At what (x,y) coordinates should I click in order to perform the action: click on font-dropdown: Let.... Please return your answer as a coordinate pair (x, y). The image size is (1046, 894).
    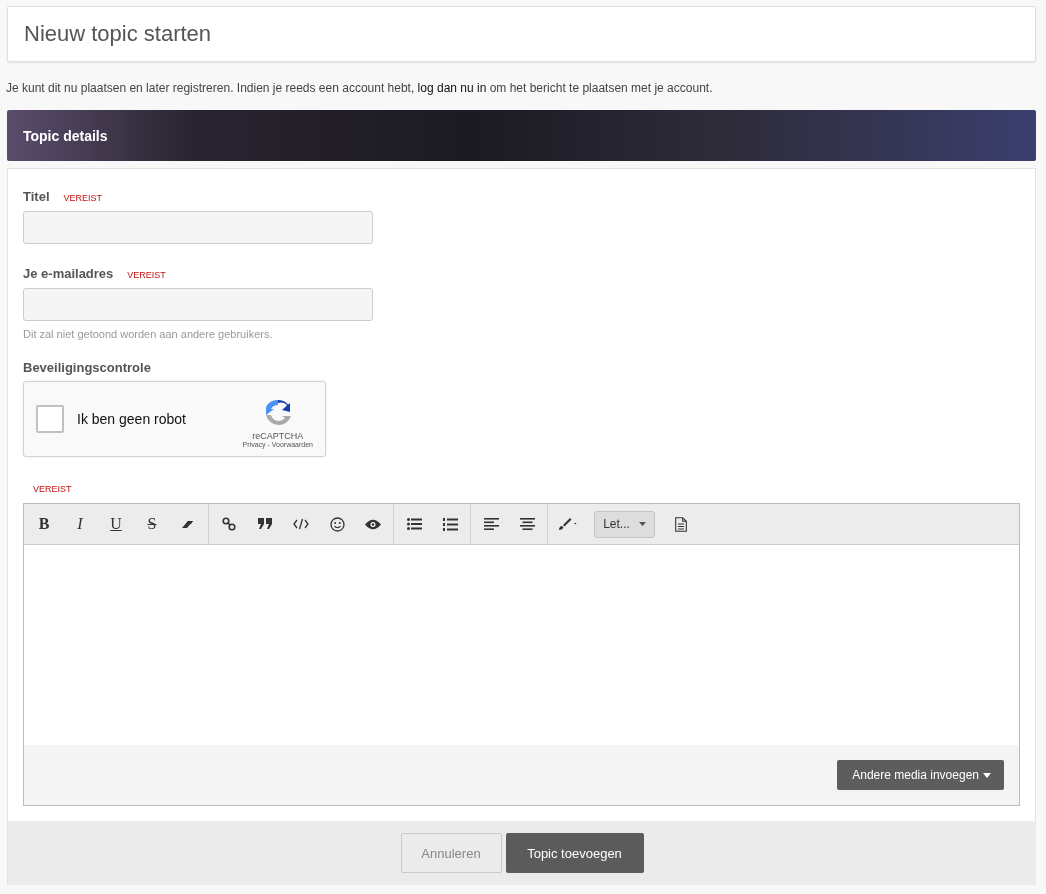
    Looking at the image, I should click on (624, 524).